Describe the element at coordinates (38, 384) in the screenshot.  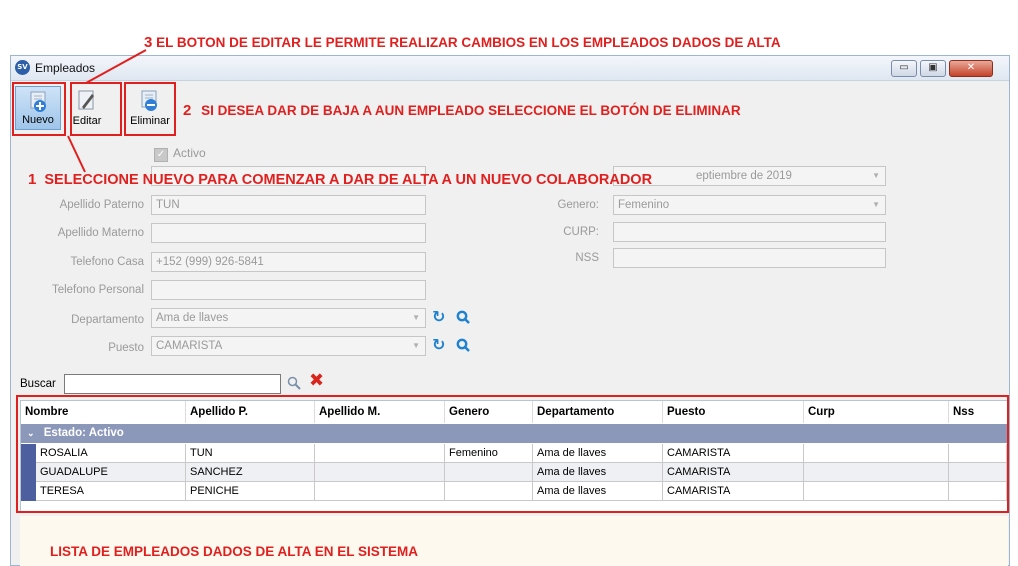
I see `buscar-label: Buscar` at that location.